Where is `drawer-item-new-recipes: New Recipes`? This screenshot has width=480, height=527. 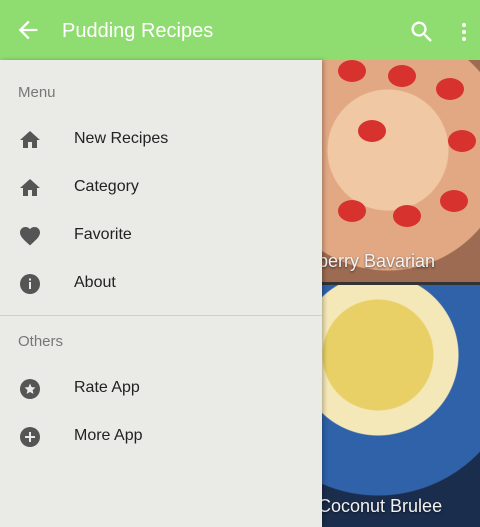 drawer-item-new-recipes: New Recipes is located at coordinates (161, 140).